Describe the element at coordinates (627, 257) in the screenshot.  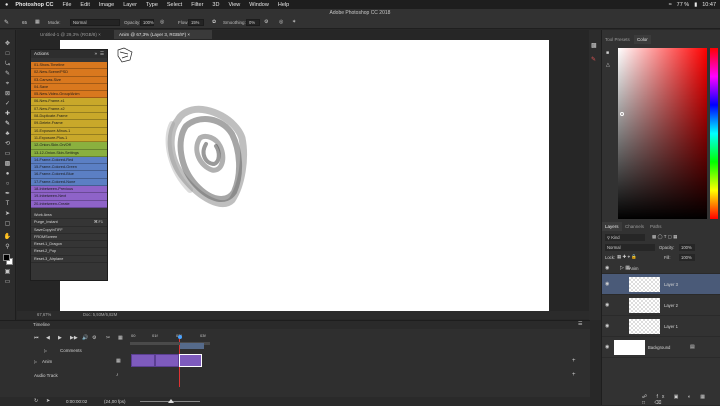
I see `lock-icons: ▦ ✚ ⌖ 🔒` at that location.